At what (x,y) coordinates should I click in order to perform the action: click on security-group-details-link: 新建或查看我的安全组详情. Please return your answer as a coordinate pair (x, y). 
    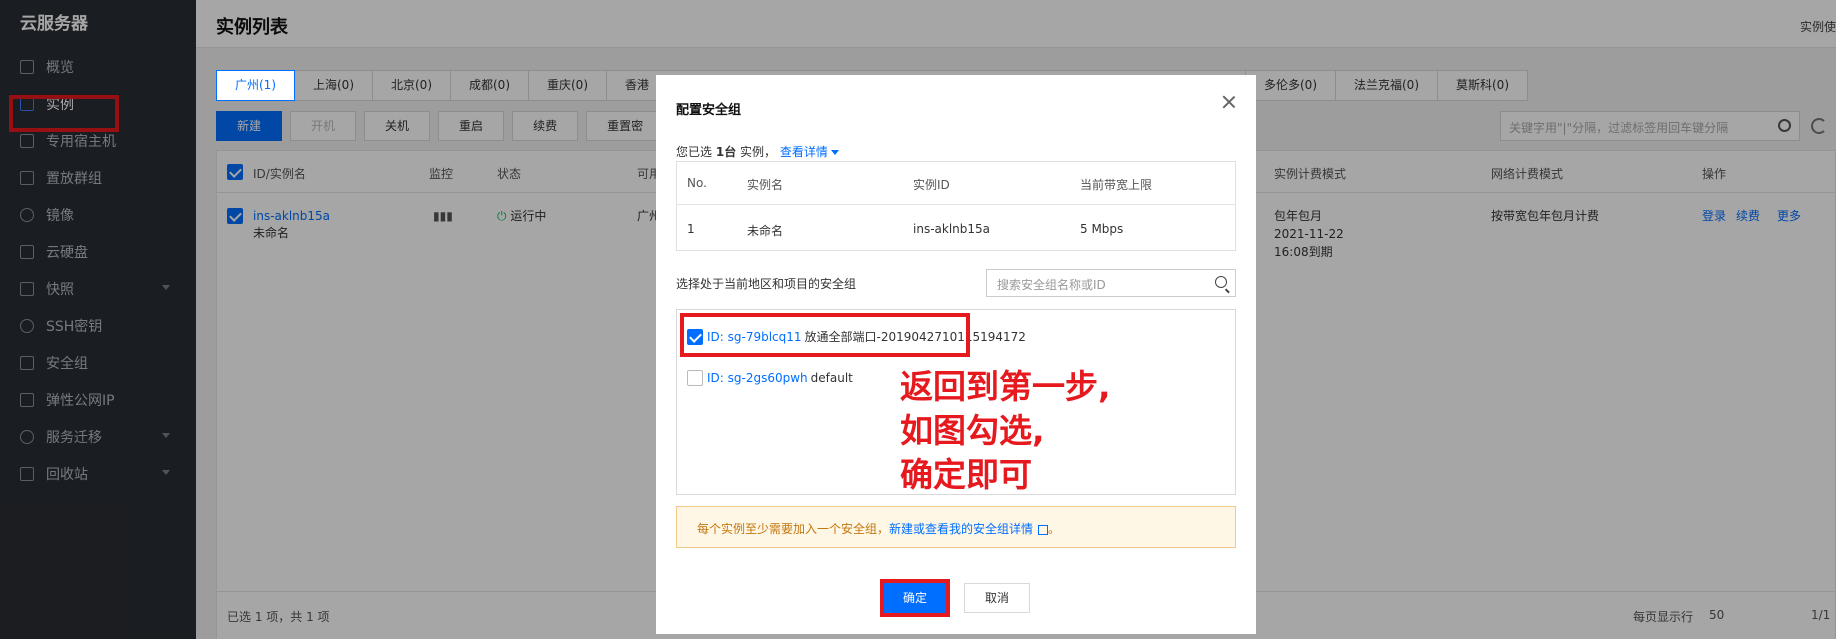
    Looking at the image, I should click on (961, 529).